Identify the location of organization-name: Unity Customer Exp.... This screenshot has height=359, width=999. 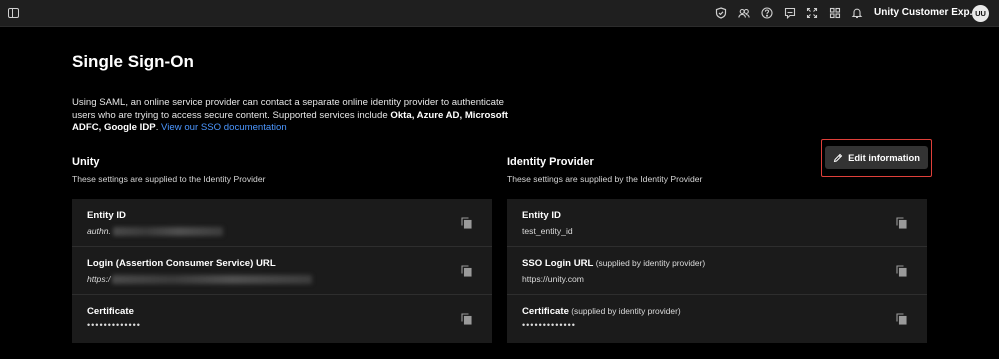
(926, 12).